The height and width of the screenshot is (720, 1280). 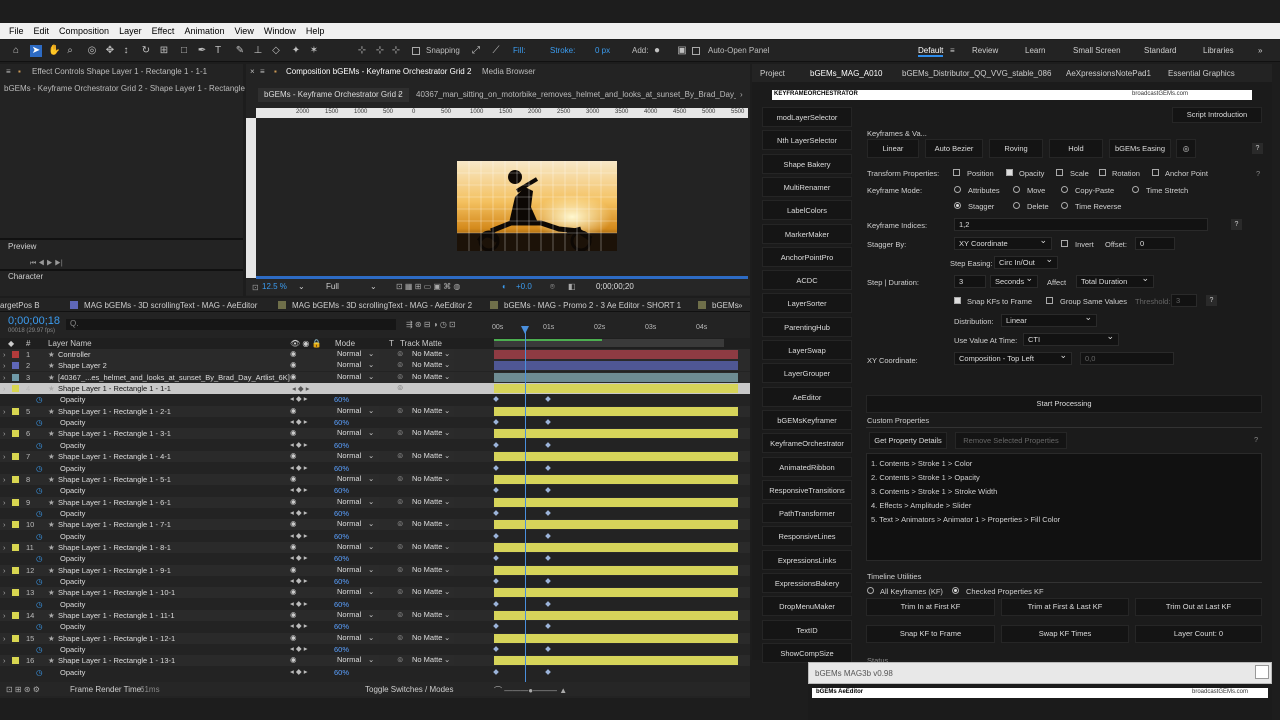 What do you see at coordinates (508, 71) in the screenshot?
I see `media-browser-tab: Media Browser` at bounding box center [508, 71].